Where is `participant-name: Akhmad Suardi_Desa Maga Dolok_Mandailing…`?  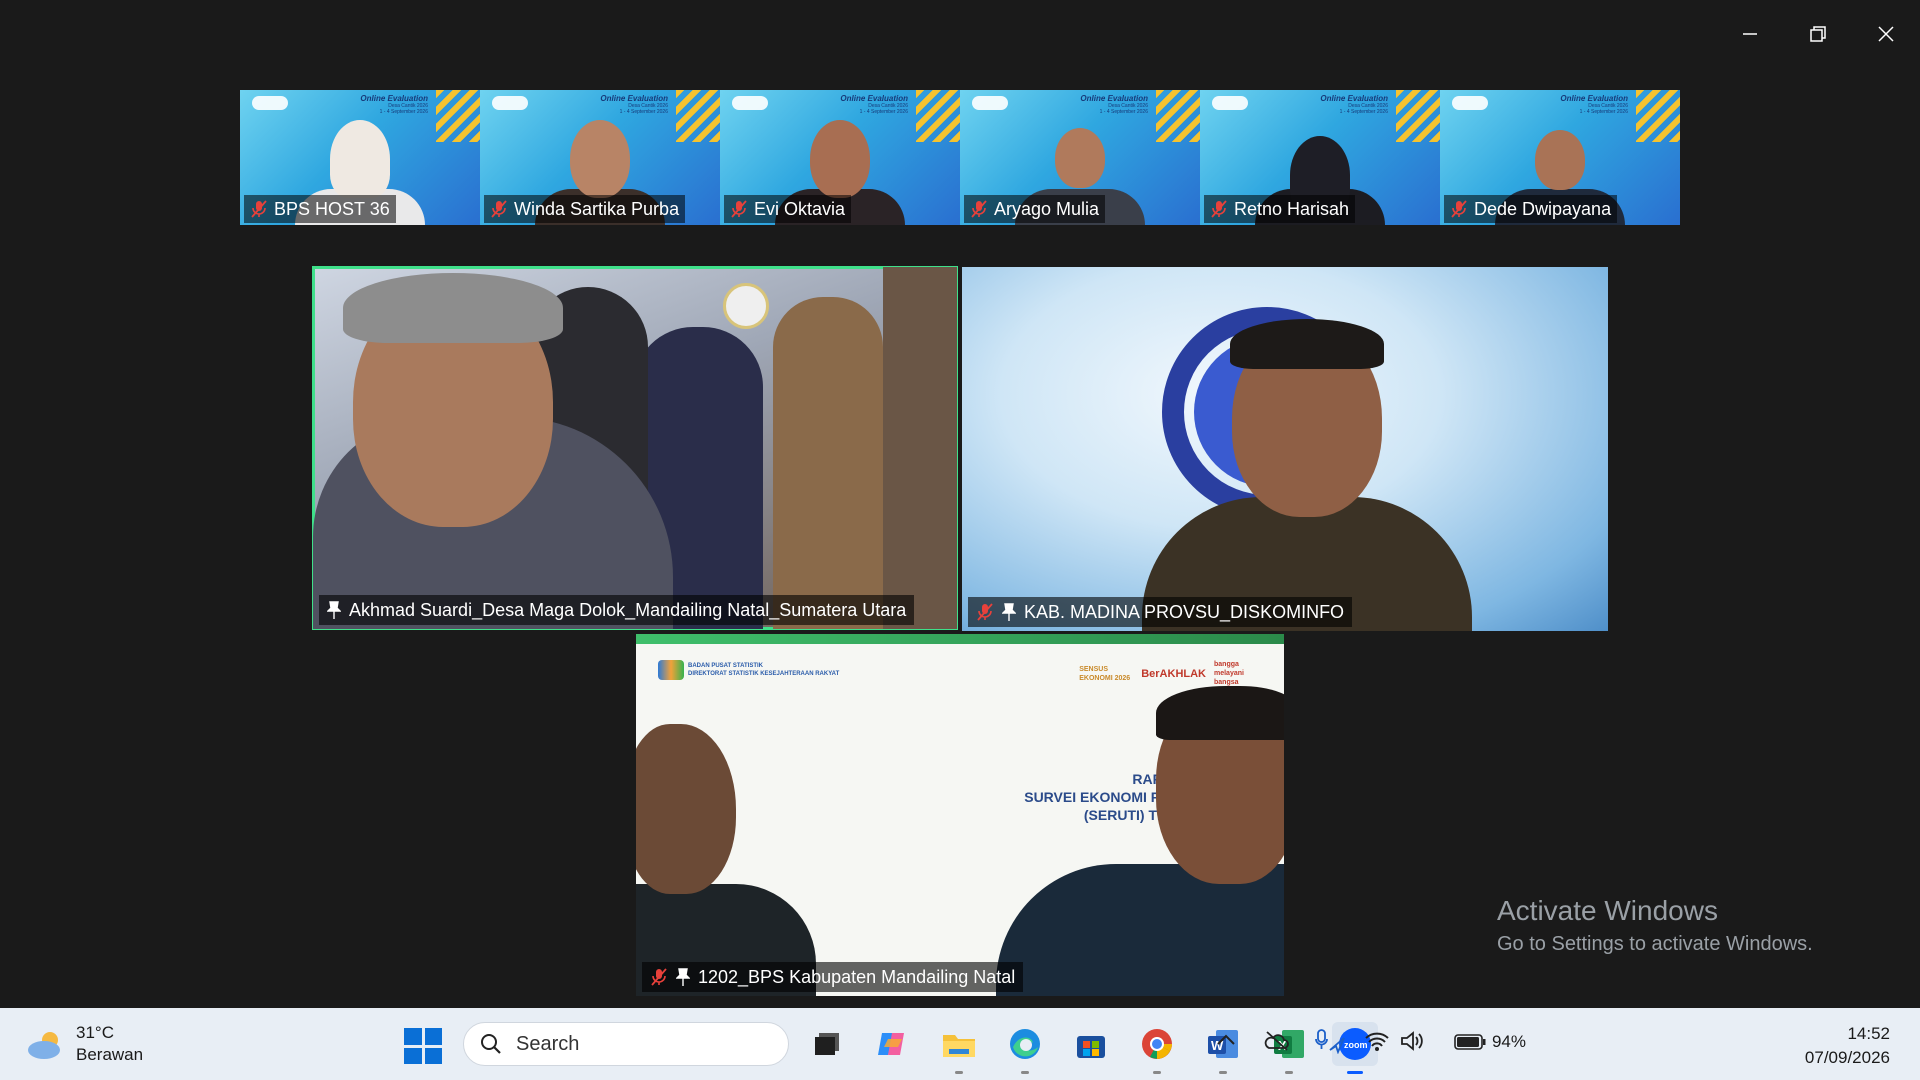 participant-name: Akhmad Suardi_Desa Maga Dolok_Mandailing… is located at coordinates (628, 609).